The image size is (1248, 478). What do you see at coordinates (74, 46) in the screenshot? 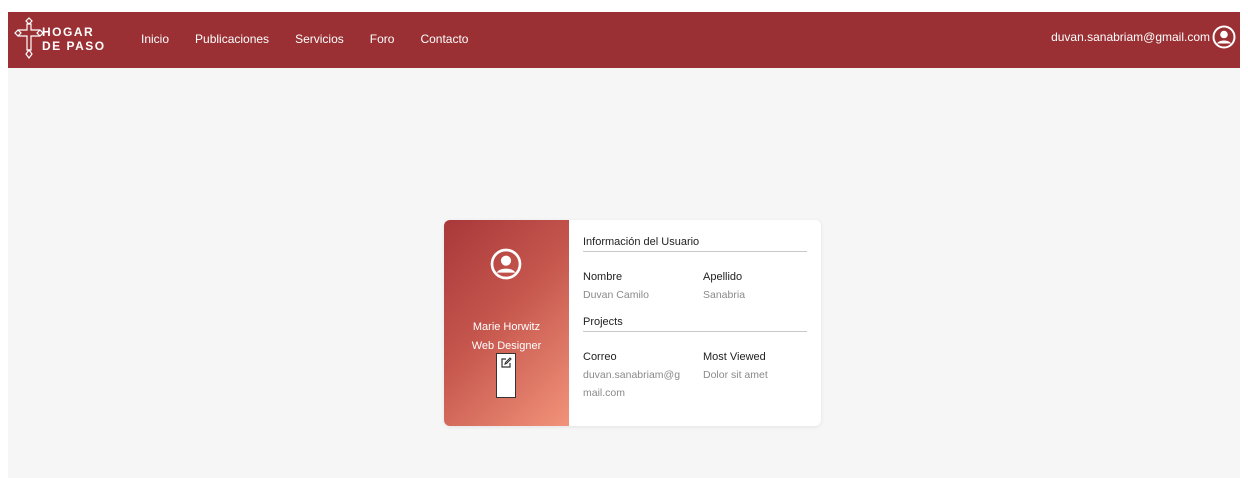
I see `brand-line2: DE PASO` at bounding box center [74, 46].